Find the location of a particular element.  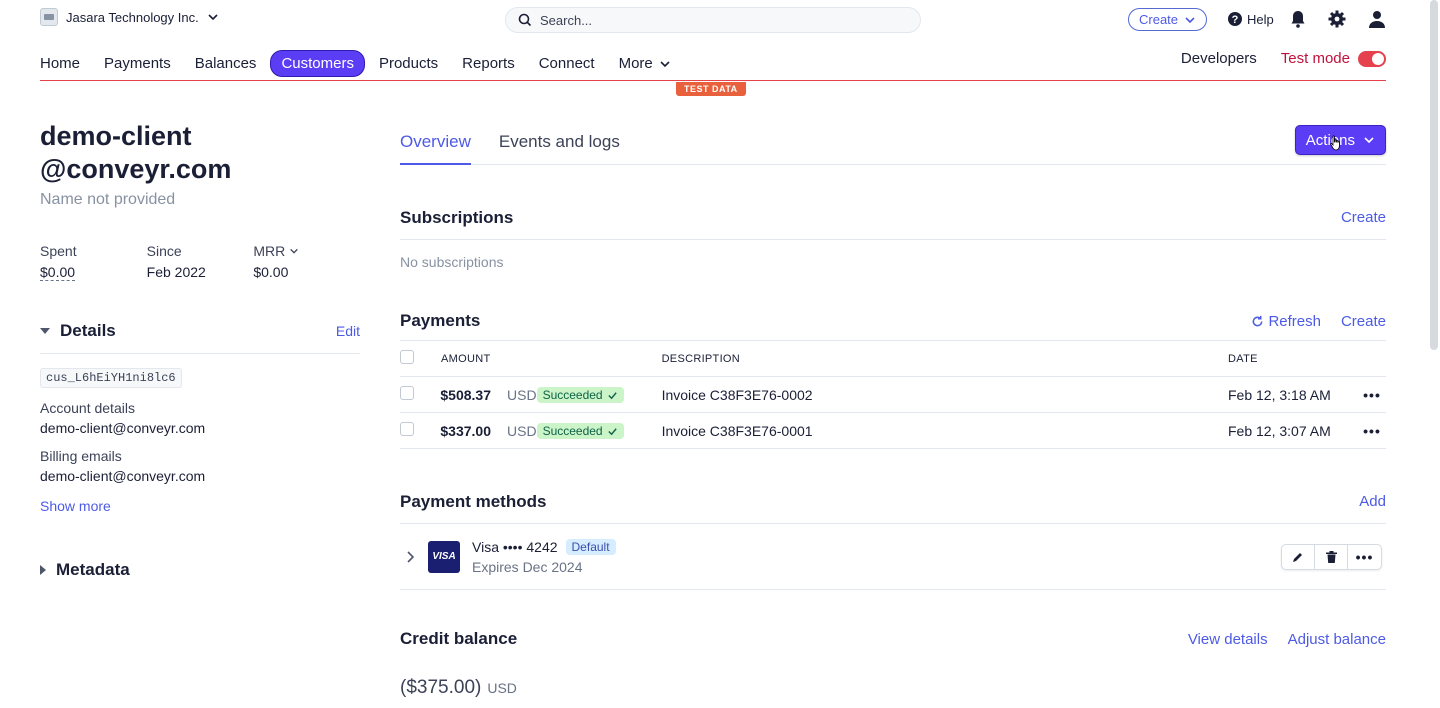

chevron-down-icon is located at coordinates (213, 17).